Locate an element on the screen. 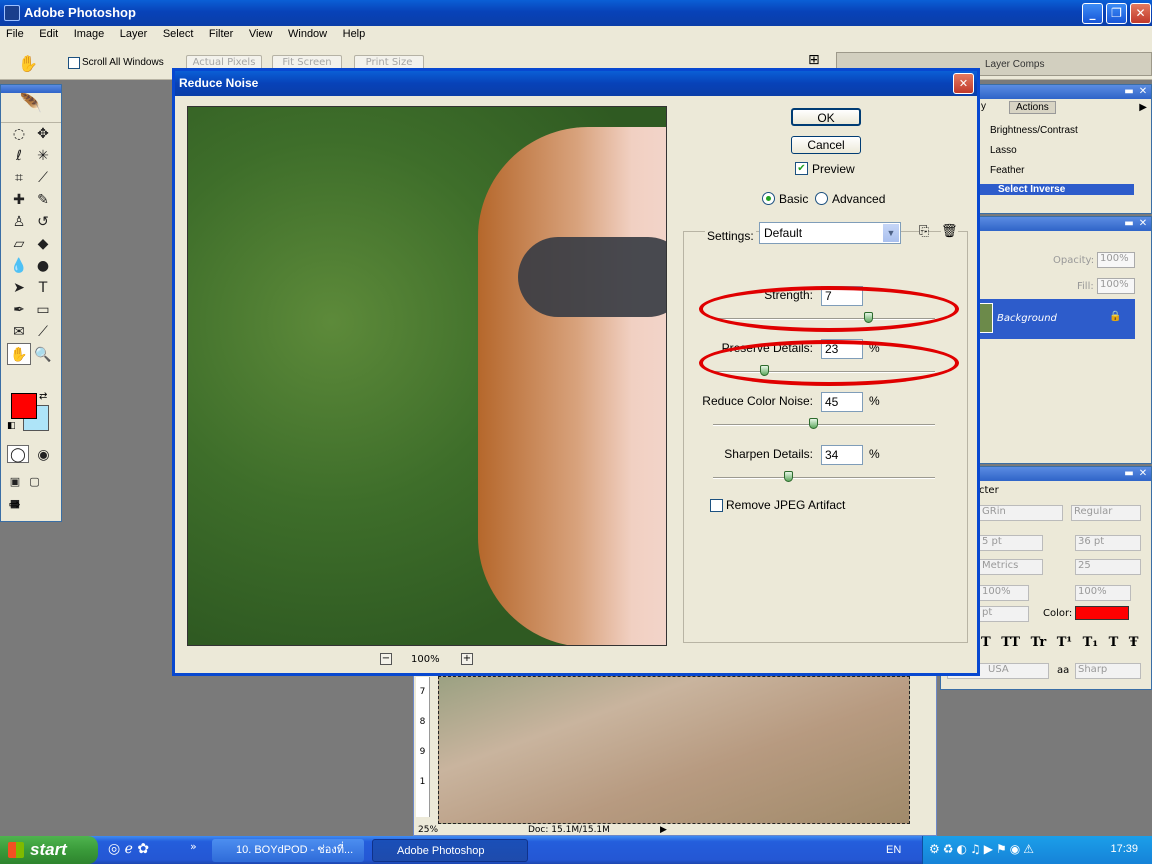  tray-icons: ⚙♻◐♫▶⚑◉⚠ is located at coordinates (983, 849).